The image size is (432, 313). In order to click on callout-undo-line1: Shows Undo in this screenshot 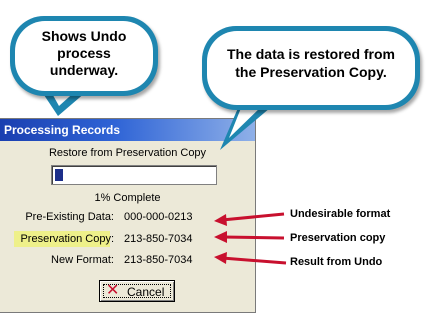, I will do `click(84, 36)`.